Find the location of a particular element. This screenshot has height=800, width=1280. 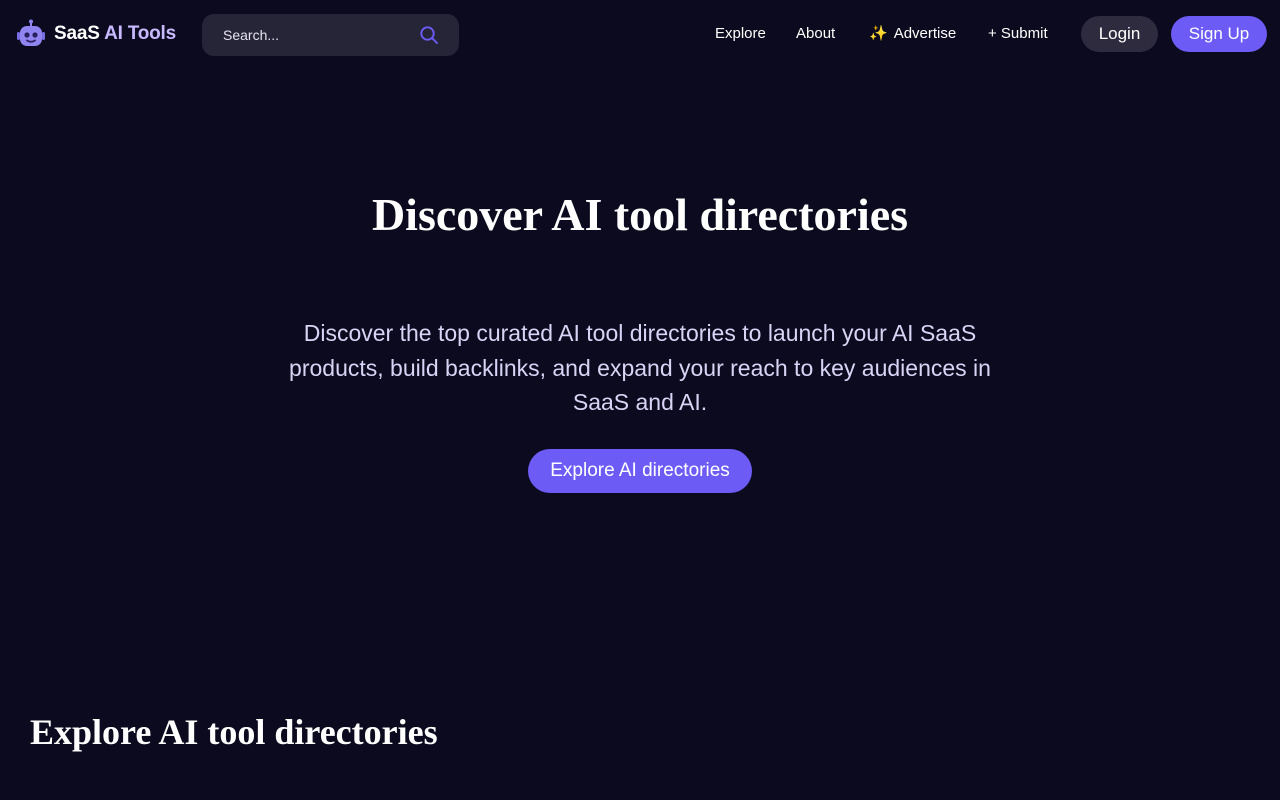

nav-link-about: About is located at coordinates (815, 34).